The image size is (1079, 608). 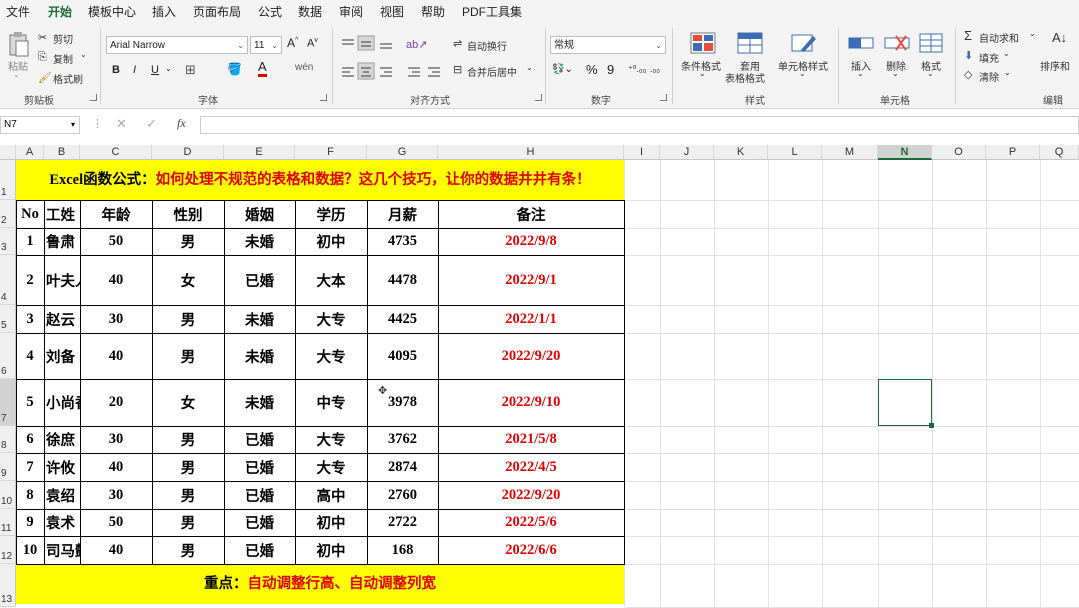 What do you see at coordinates (116, 467) in the screenshot?
I see `cell-row7-age: 40` at bounding box center [116, 467].